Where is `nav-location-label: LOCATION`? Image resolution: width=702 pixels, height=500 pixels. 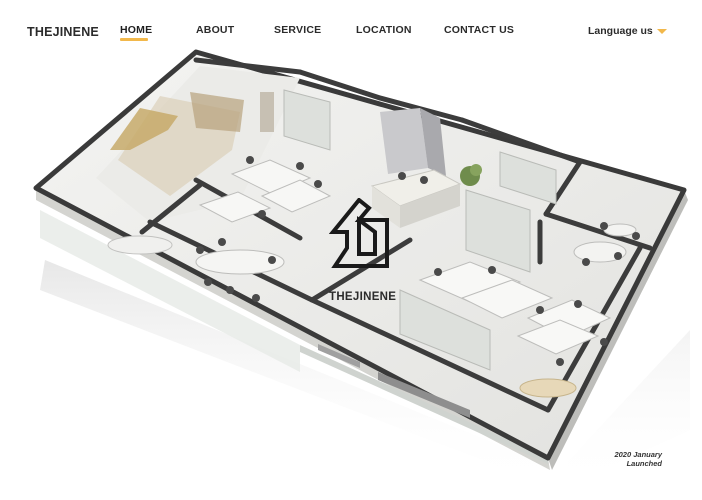 nav-location-label: LOCATION is located at coordinates (384, 30).